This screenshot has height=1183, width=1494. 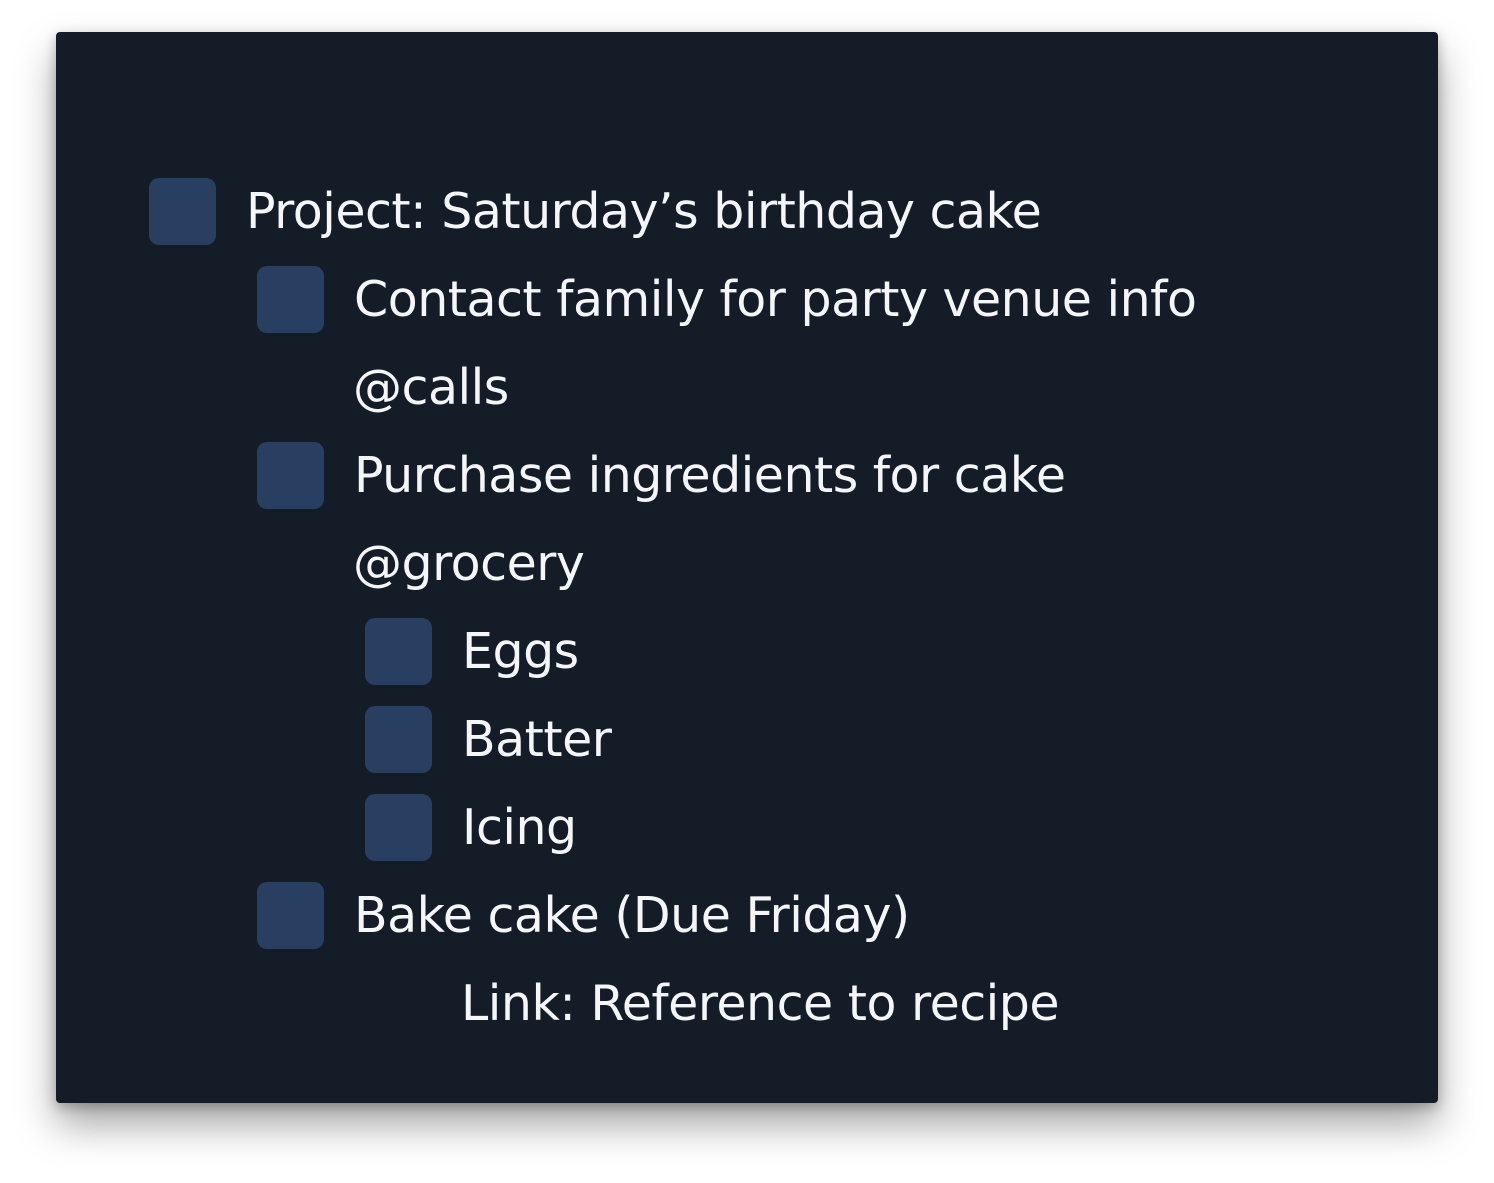 What do you see at coordinates (520, 651) in the screenshot?
I see `subtask-label-eggs: Eggs` at bounding box center [520, 651].